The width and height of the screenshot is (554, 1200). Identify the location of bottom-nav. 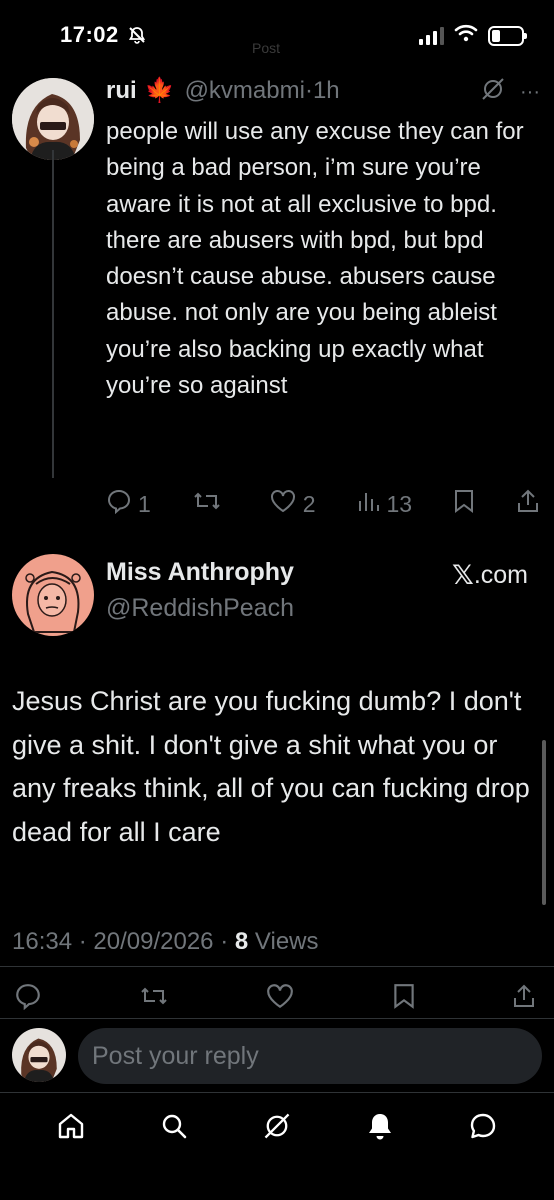
(277, 1126).